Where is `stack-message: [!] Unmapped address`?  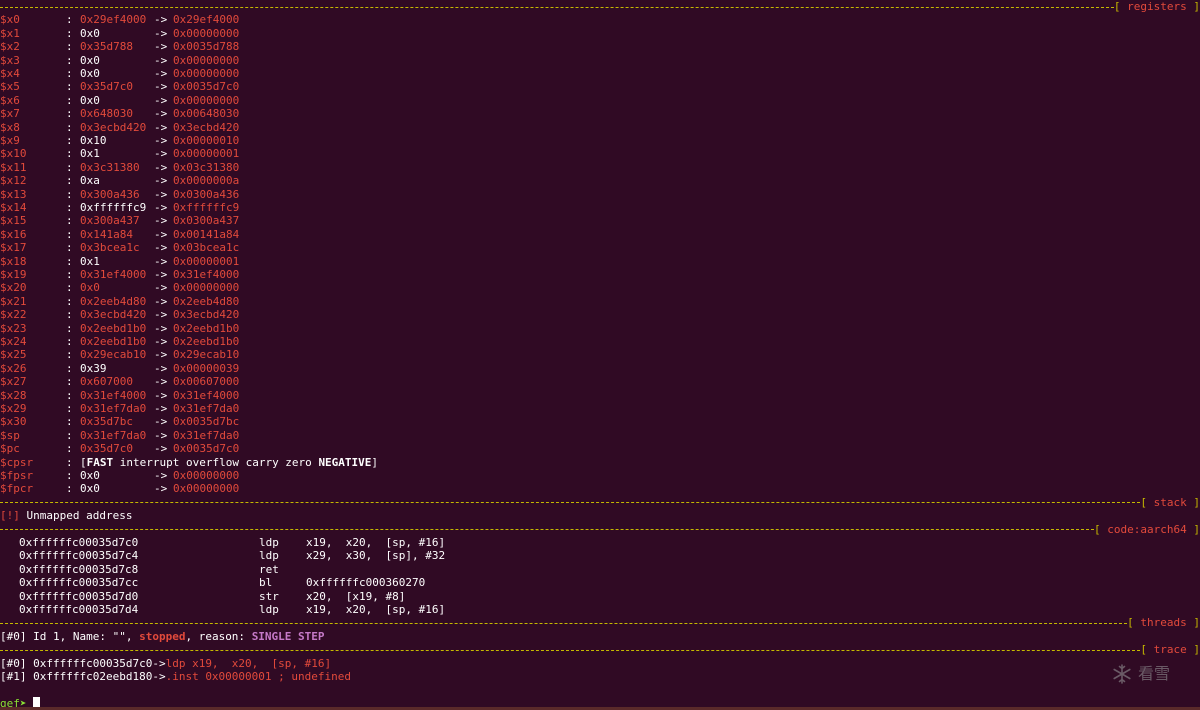 stack-message: [!] Unmapped address is located at coordinates (66, 515).